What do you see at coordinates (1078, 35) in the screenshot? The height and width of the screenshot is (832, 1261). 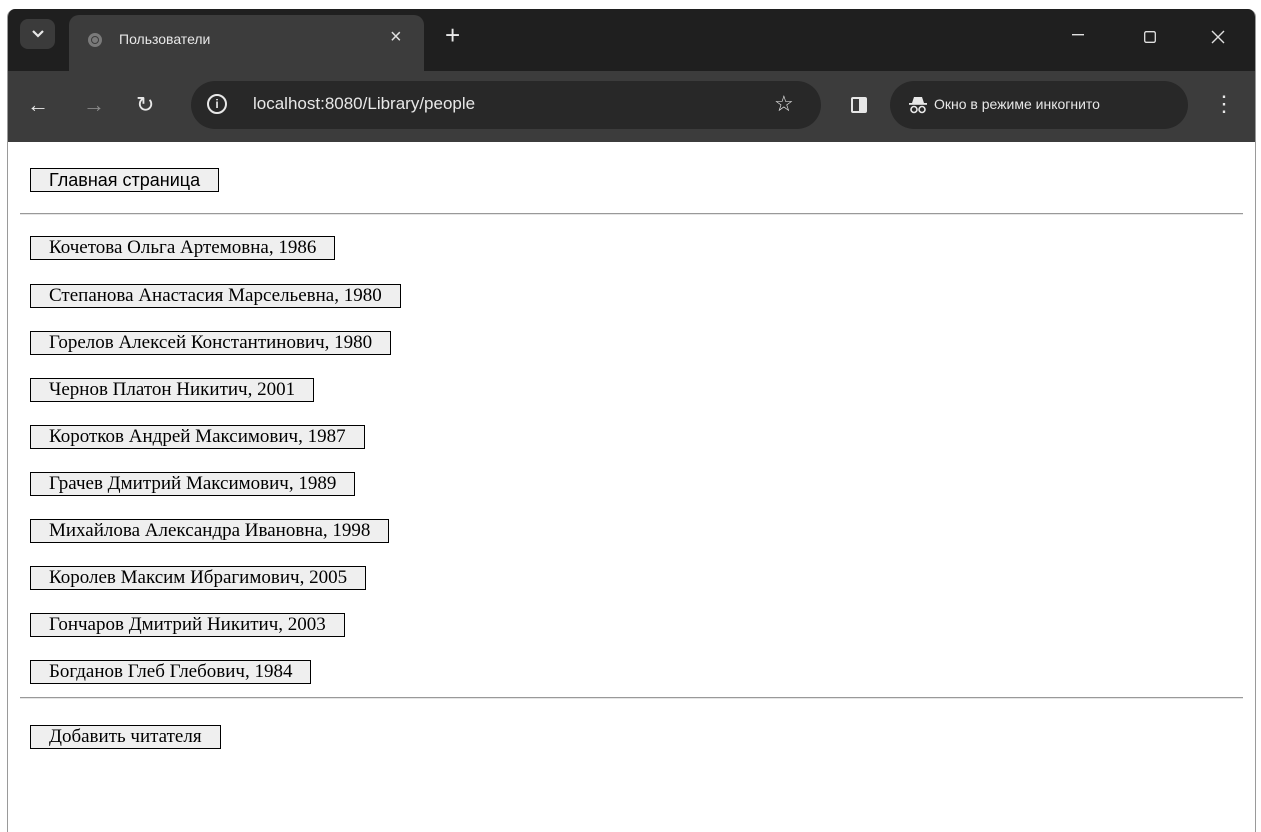 I see `minimize-icon` at bounding box center [1078, 35].